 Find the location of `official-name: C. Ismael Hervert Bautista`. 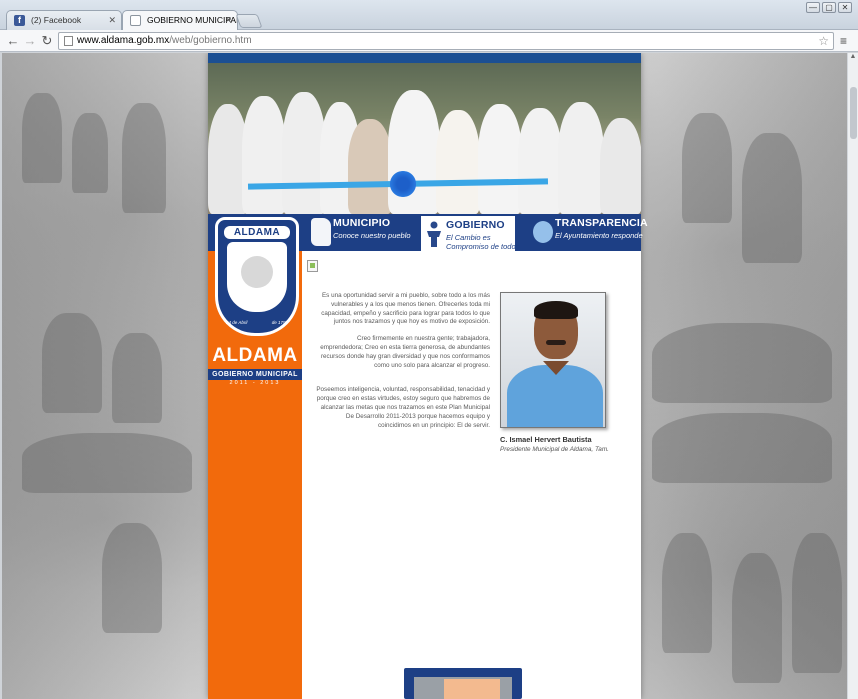

official-name: C. Ismael Hervert Bautista is located at coordinates (546, 439).